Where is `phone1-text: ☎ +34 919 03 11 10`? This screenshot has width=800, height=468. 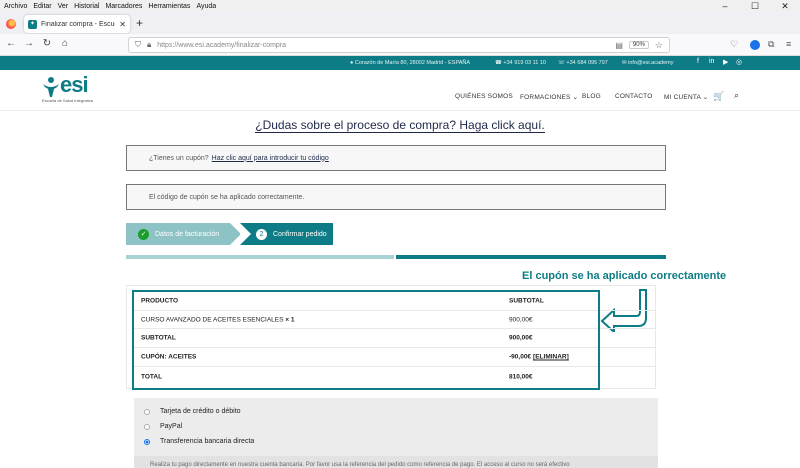
phone1-text: ☎ +34 919 03 11 10 is located at coordinates (520, 63).